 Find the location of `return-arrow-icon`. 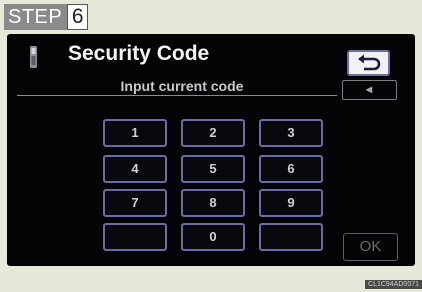

return-arrow-icon is located at coordinates (369, 62).